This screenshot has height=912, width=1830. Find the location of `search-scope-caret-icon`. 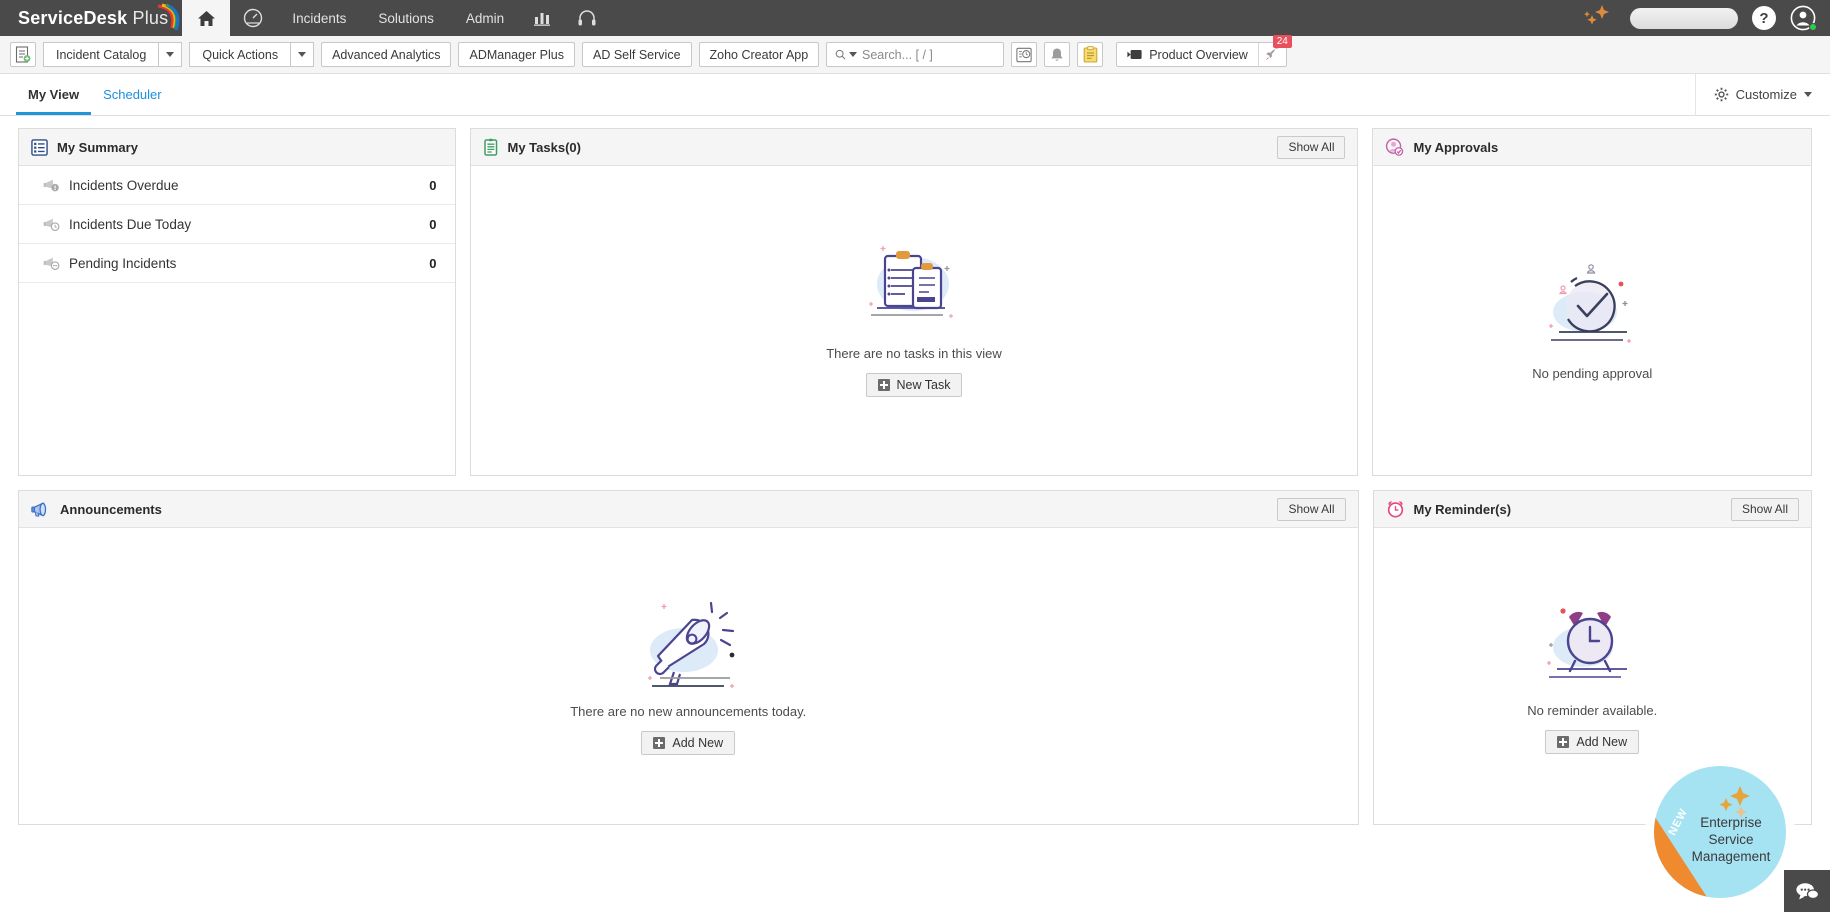

search-scope-caret-icon is located at coordinates (853, 54).